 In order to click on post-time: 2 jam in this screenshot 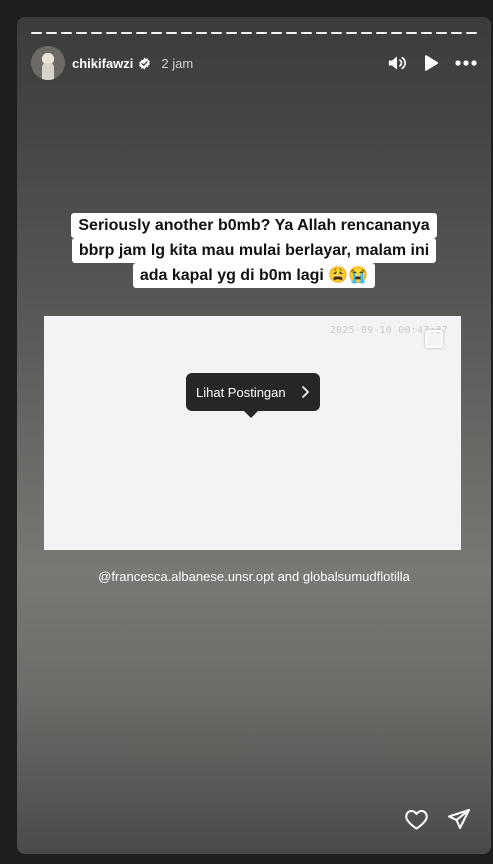, I will do `click(177, 63)`.